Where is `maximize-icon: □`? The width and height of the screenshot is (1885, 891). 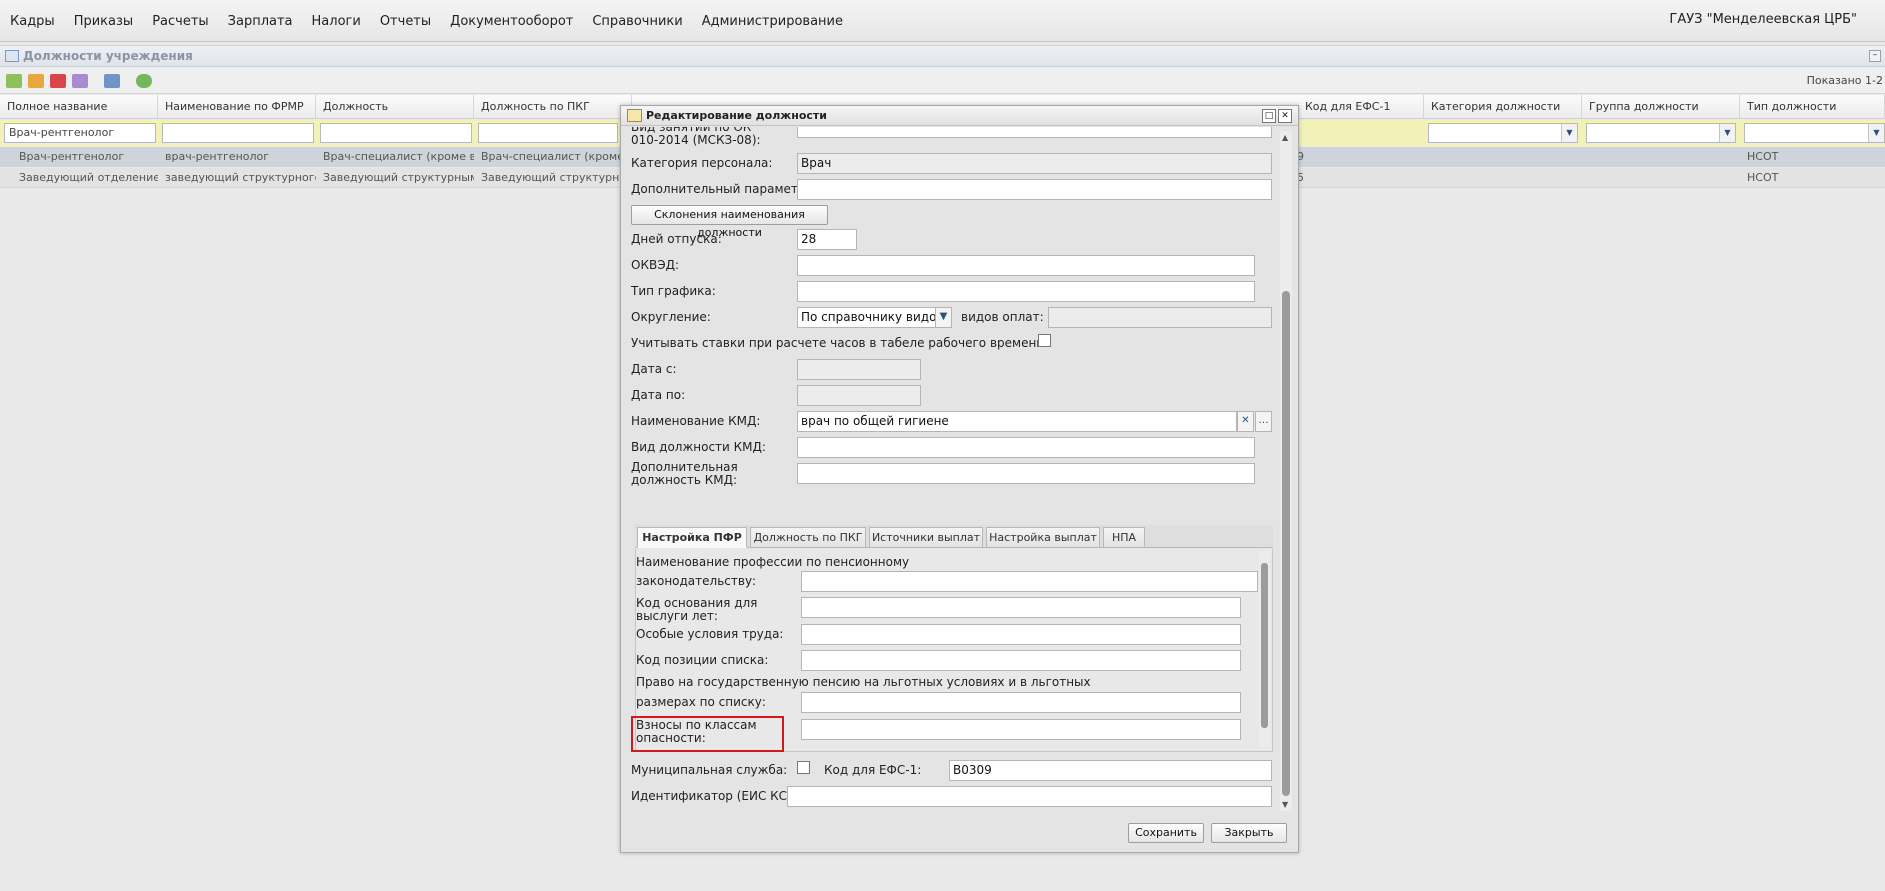 maximize-icon: □ is located at coordinates (1269, 116).